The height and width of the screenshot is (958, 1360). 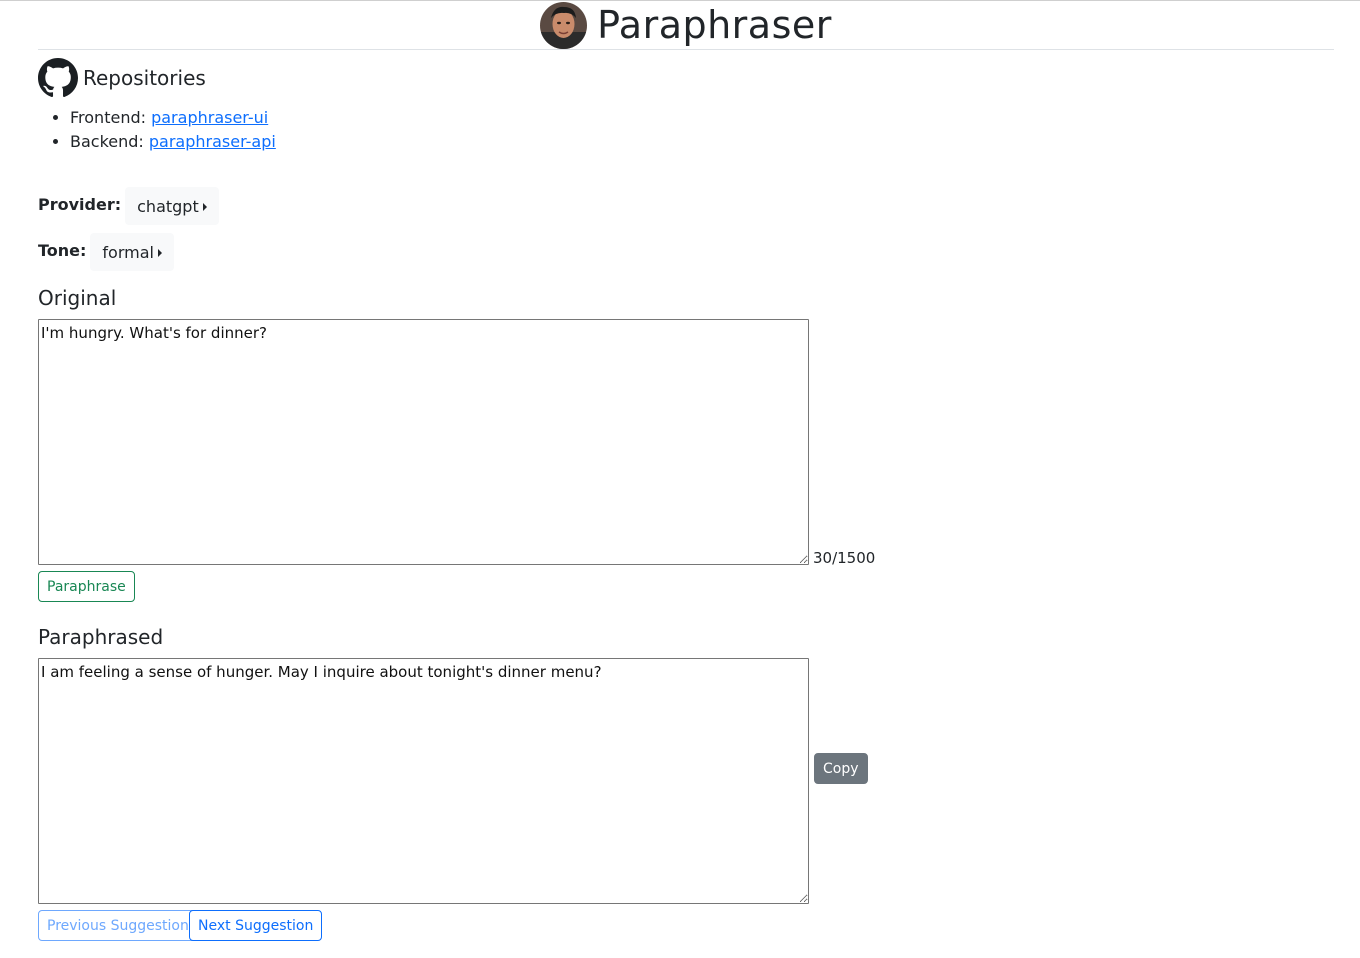 I want to click on tone-dropdown: formal, so click(x=132, y=252).